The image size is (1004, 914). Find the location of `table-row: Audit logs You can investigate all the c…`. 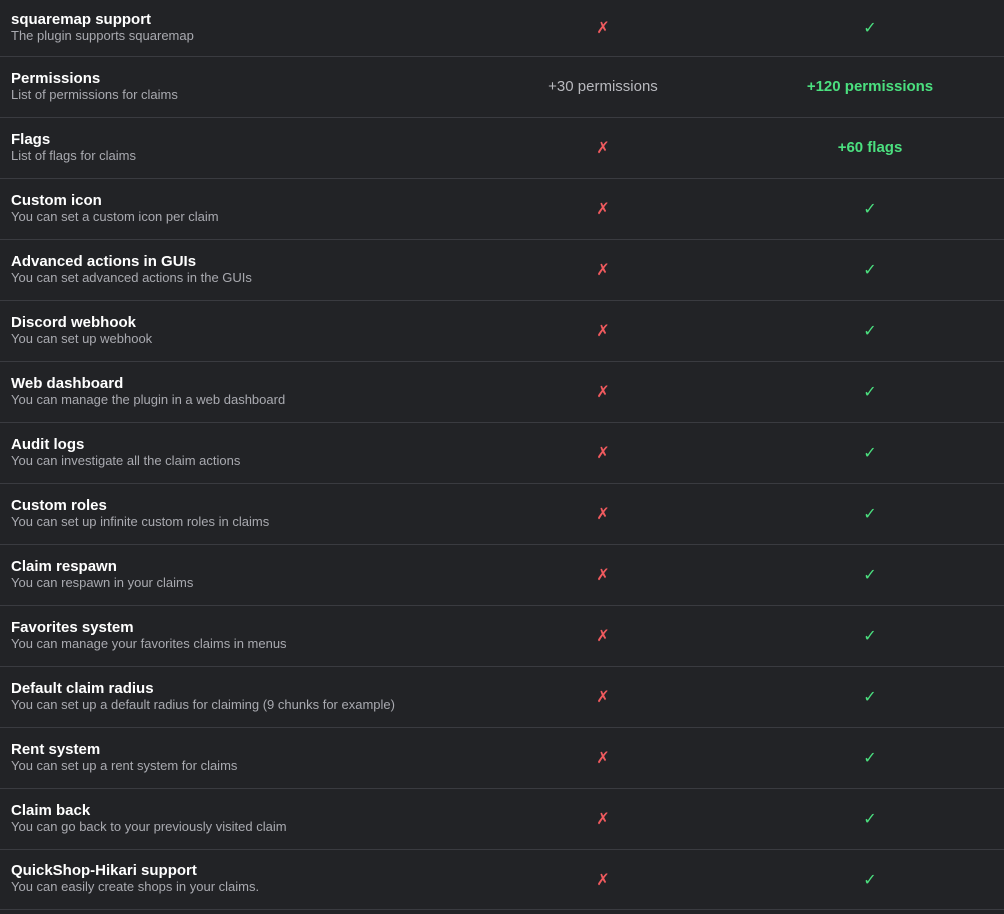

table-row: Audit logs You can investigate all the c… is located at coordinates (502, 453).